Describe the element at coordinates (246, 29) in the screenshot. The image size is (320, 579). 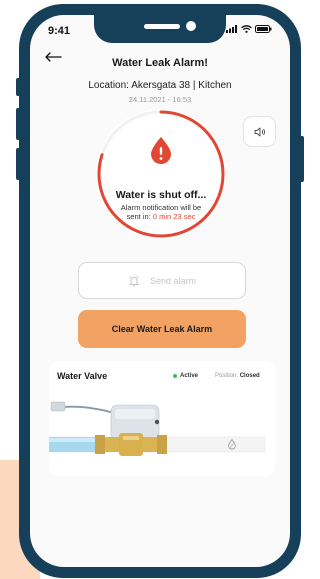
I see `wifi-icon` at that location.